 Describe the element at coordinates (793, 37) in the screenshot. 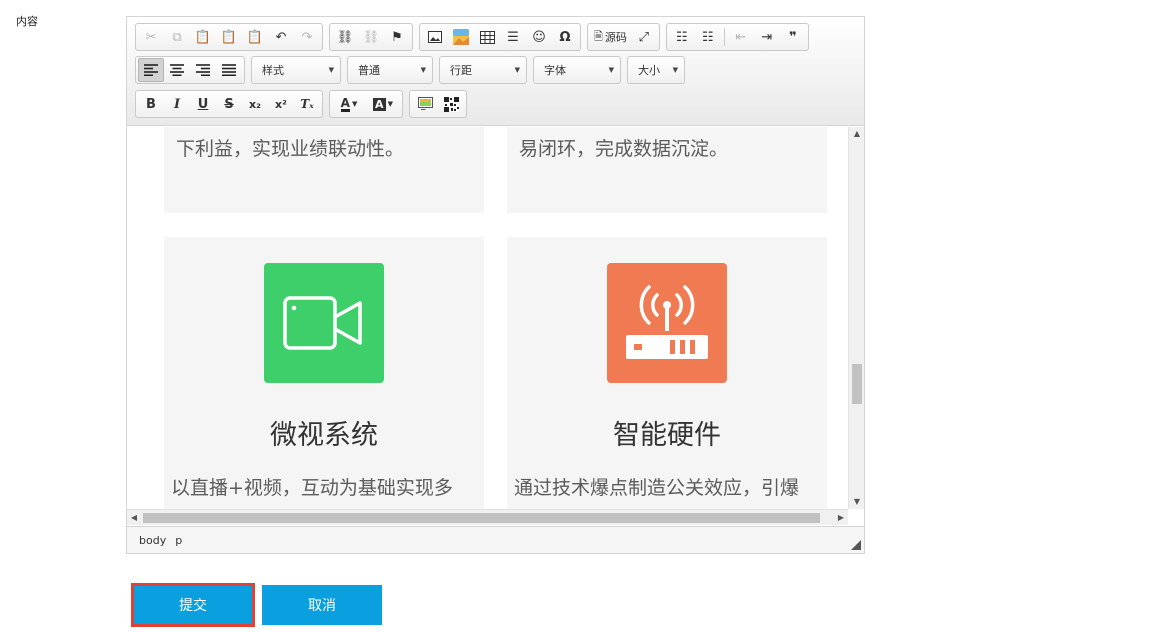

I see `blockquote-icon: ❞` at that location.